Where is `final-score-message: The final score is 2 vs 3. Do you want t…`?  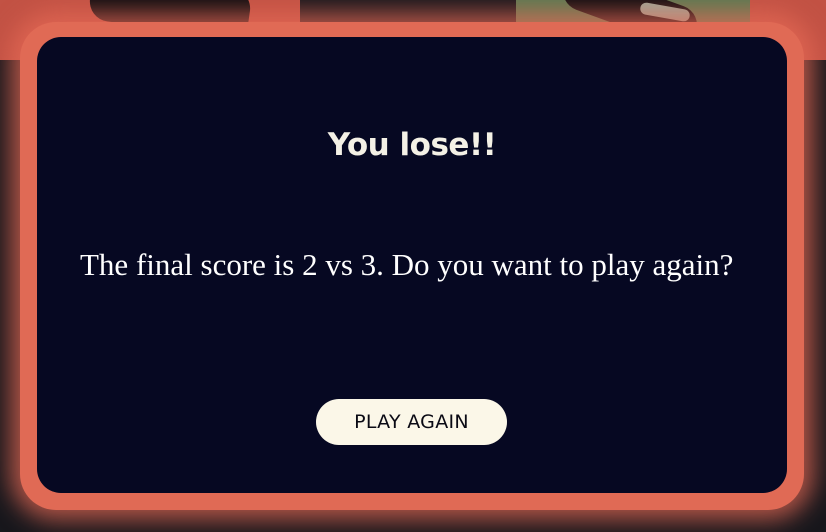 final-score-message: The final score is 2 vs 3. Do you want t… is located at coordinates (407, 264).